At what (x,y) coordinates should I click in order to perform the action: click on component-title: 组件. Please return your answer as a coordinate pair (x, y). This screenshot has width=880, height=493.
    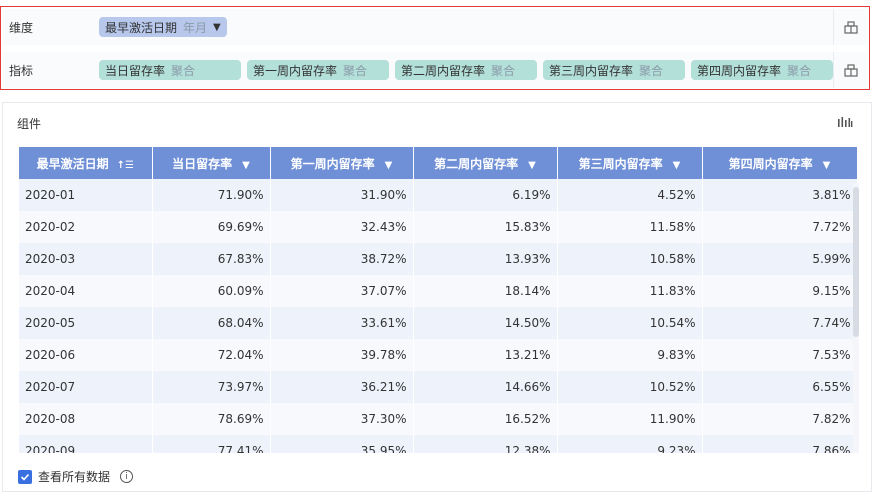
    Looking at the image, I should click on (29, 124).